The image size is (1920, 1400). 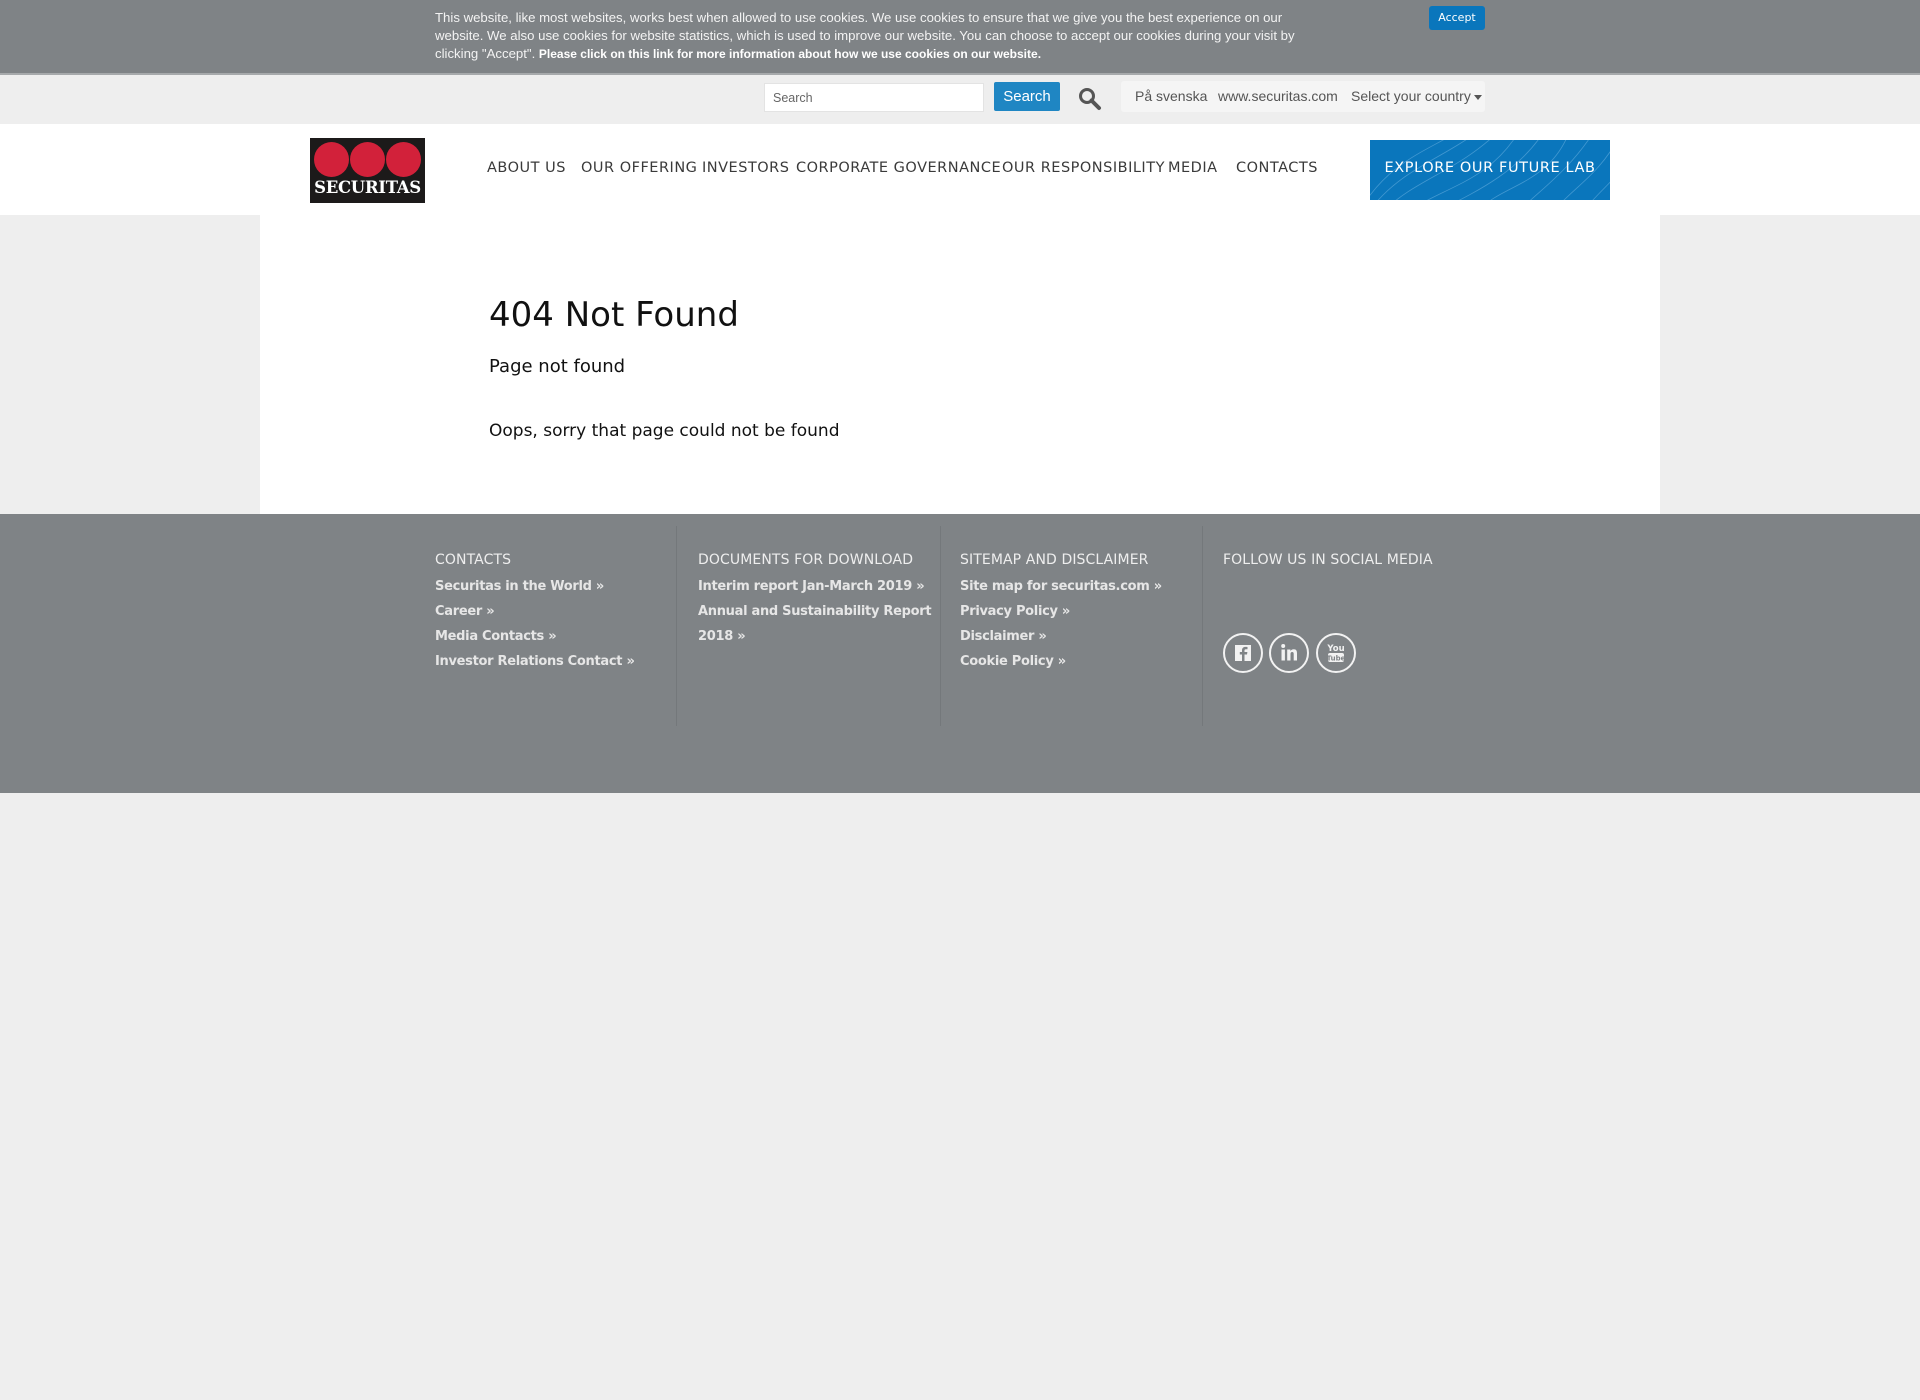 What do you see at coordinates (1328, 560) in the screenshot?
I see `footer-heading: FOLLOW US IN SOCIAL MEDIA` at bounding box center [1328, 560].